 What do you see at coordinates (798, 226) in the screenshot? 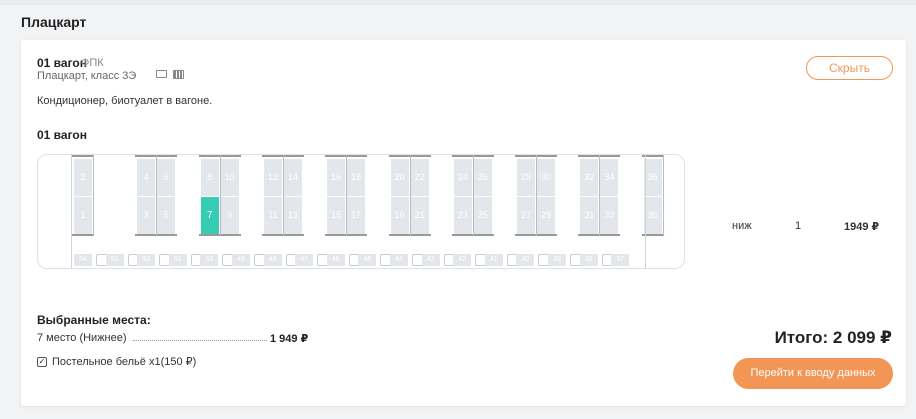
I see `price-seat-count: 1` at bounding box center [798, 226].